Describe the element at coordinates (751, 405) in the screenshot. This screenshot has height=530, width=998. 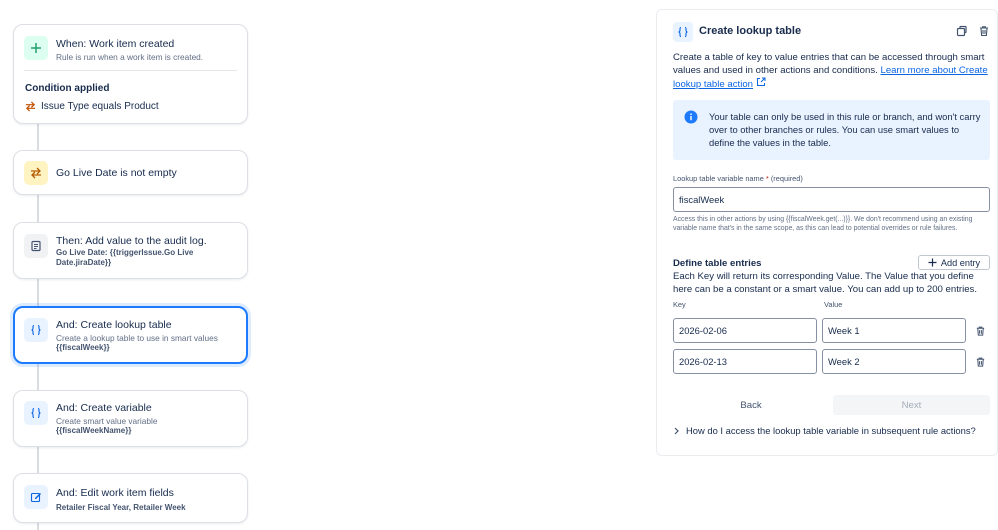
I see `back-button: Back` at that location.